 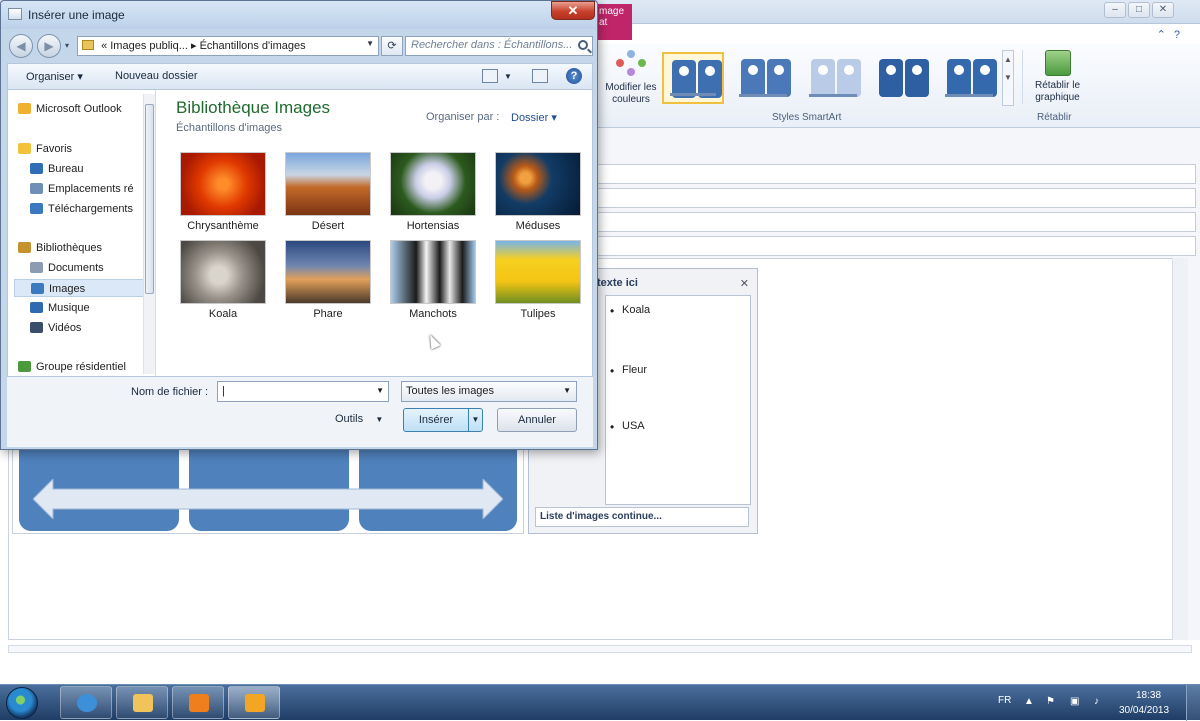 I want to click on insert-options-dropdown: ▼, so click(x=475, y=420).